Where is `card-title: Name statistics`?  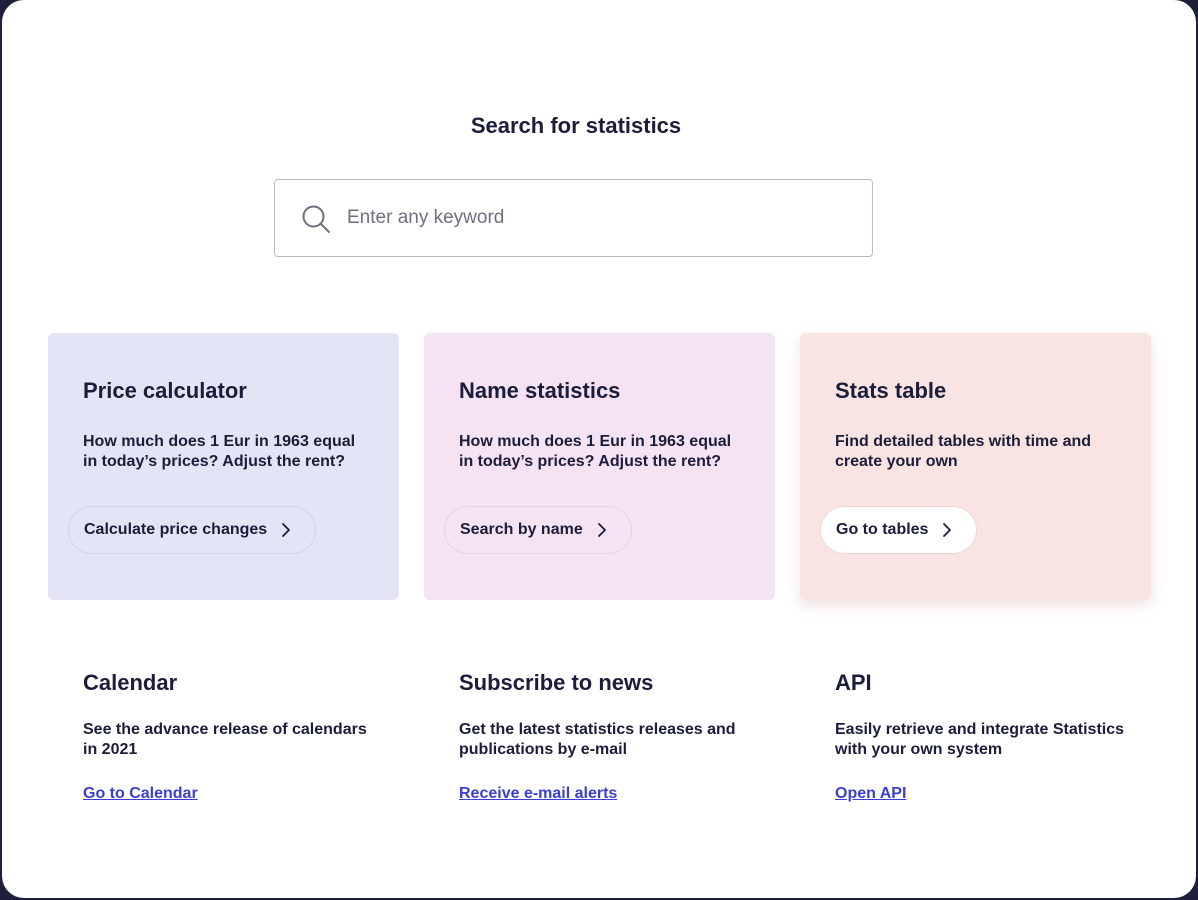
card-title: Name statistics is located at coordinates (540, 390).